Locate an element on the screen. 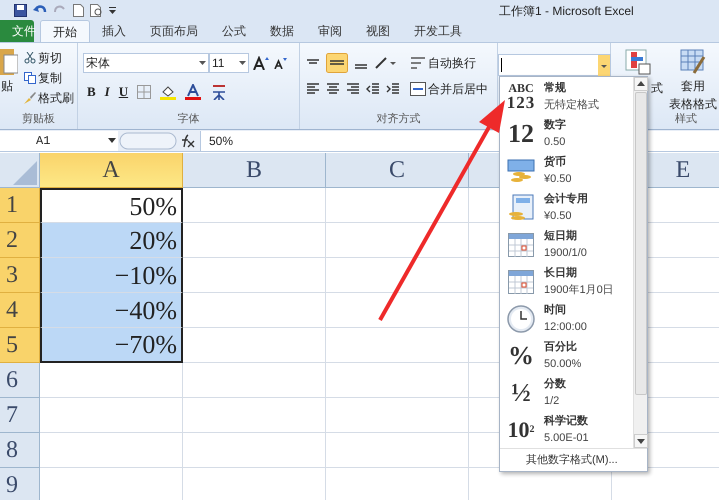 The width and height of the screenshot is (719, 500). shrink-font-icon is located at coordinates (280, 63).